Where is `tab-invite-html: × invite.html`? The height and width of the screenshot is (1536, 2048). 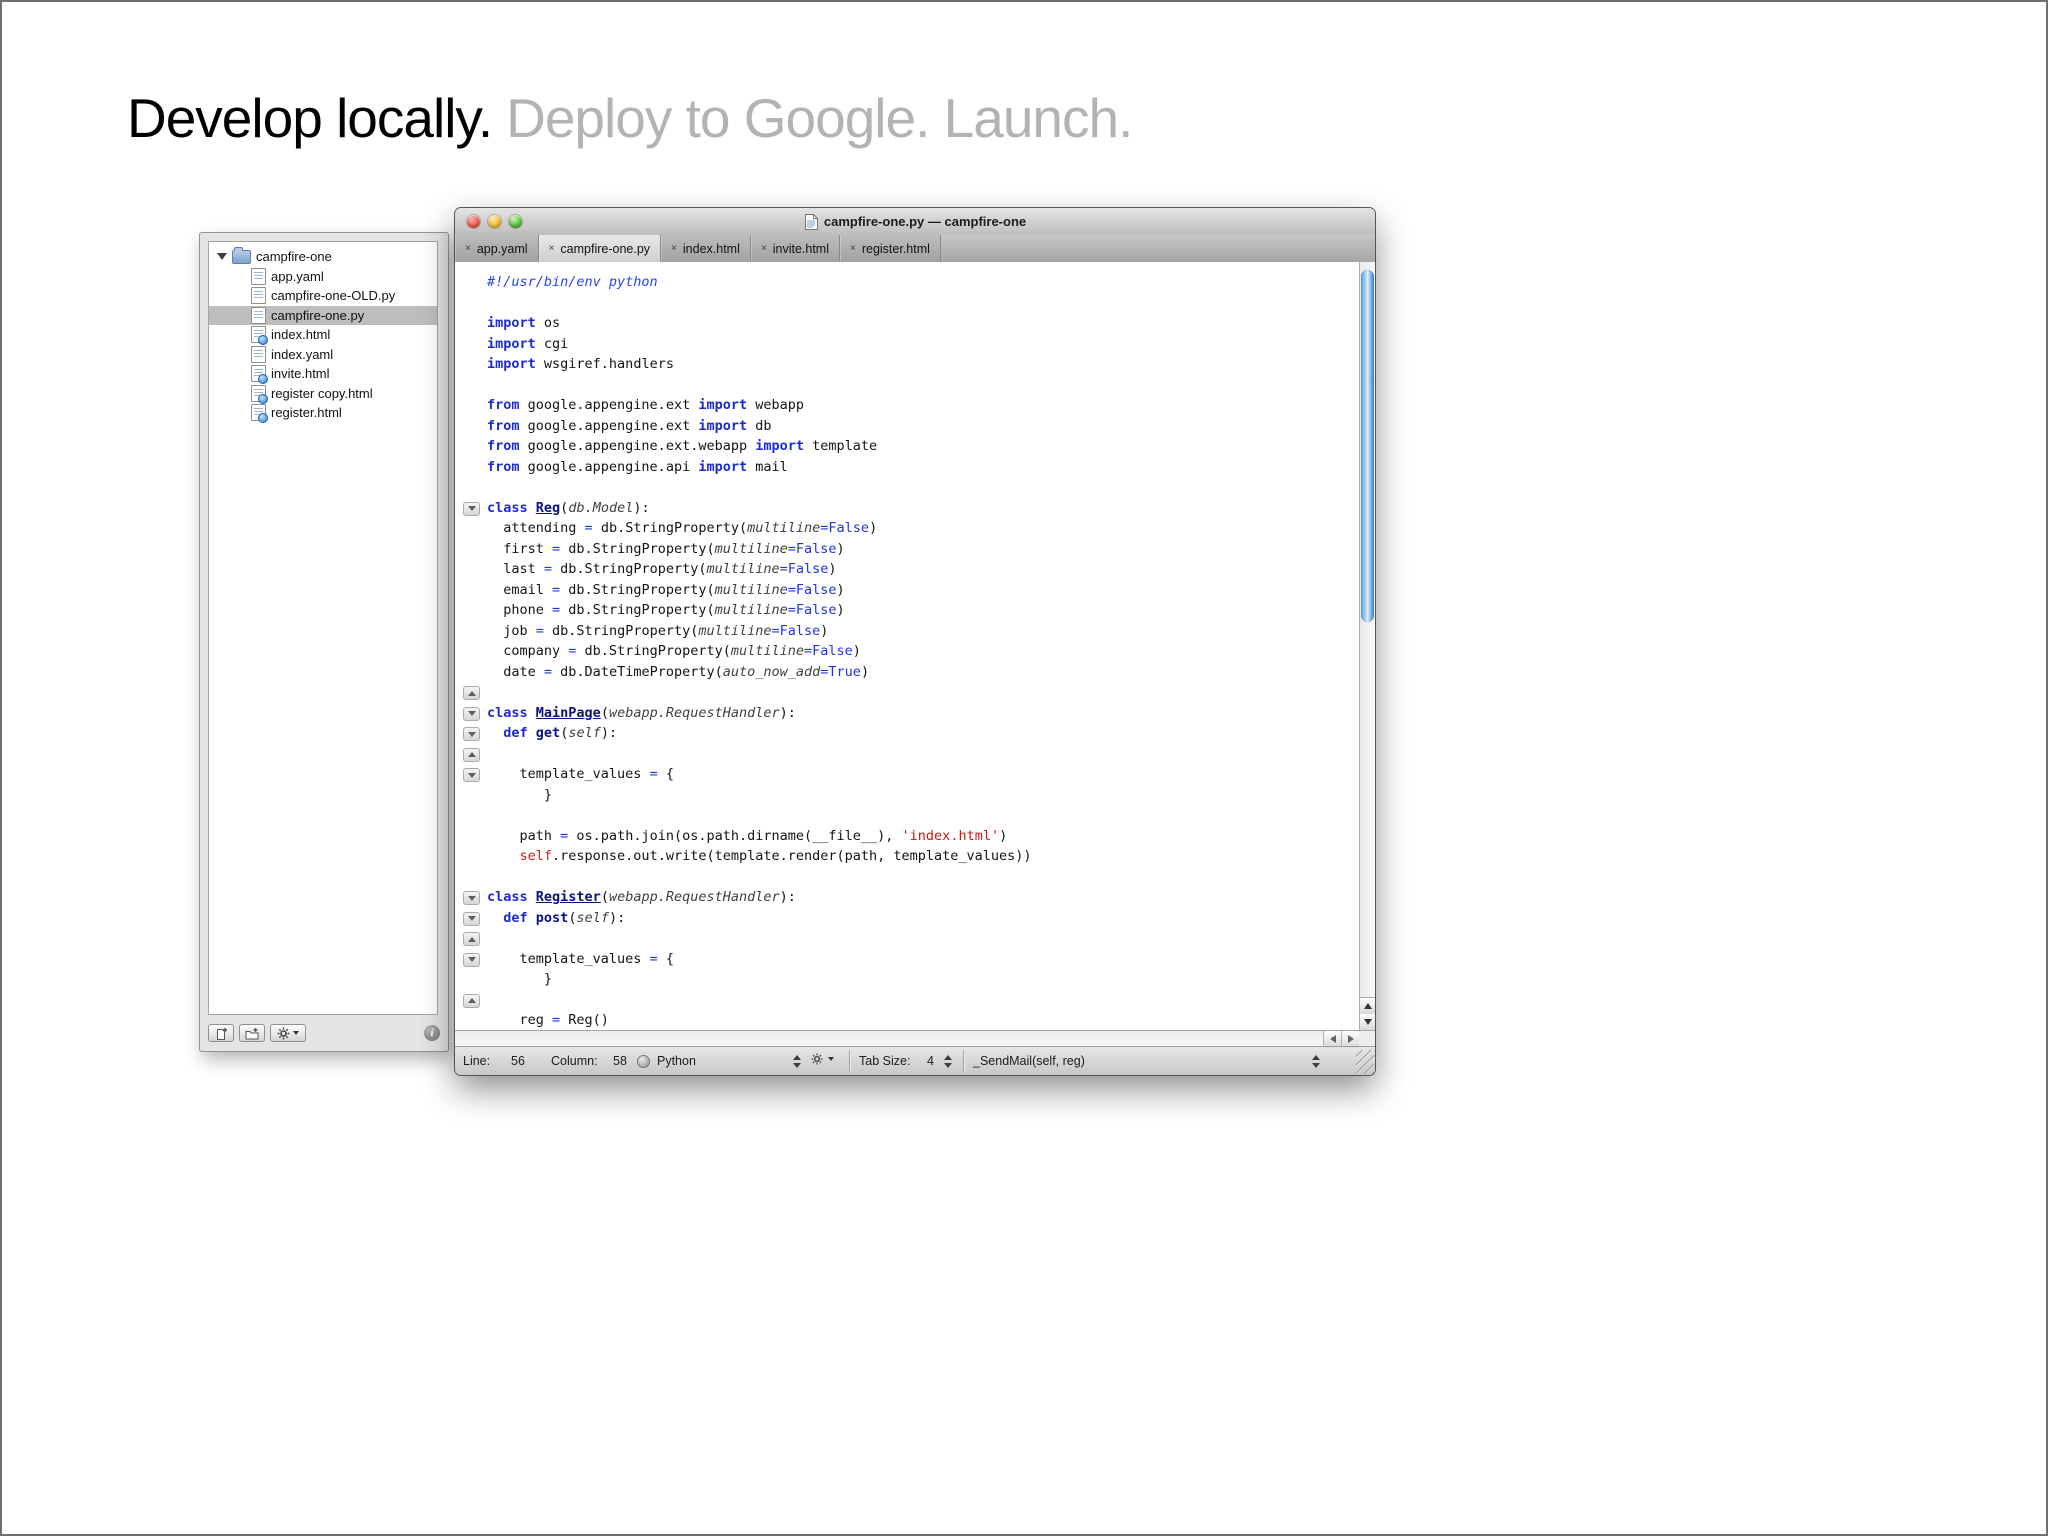
tab-invite-html: × invite.html is located at coordinates (795, 248).